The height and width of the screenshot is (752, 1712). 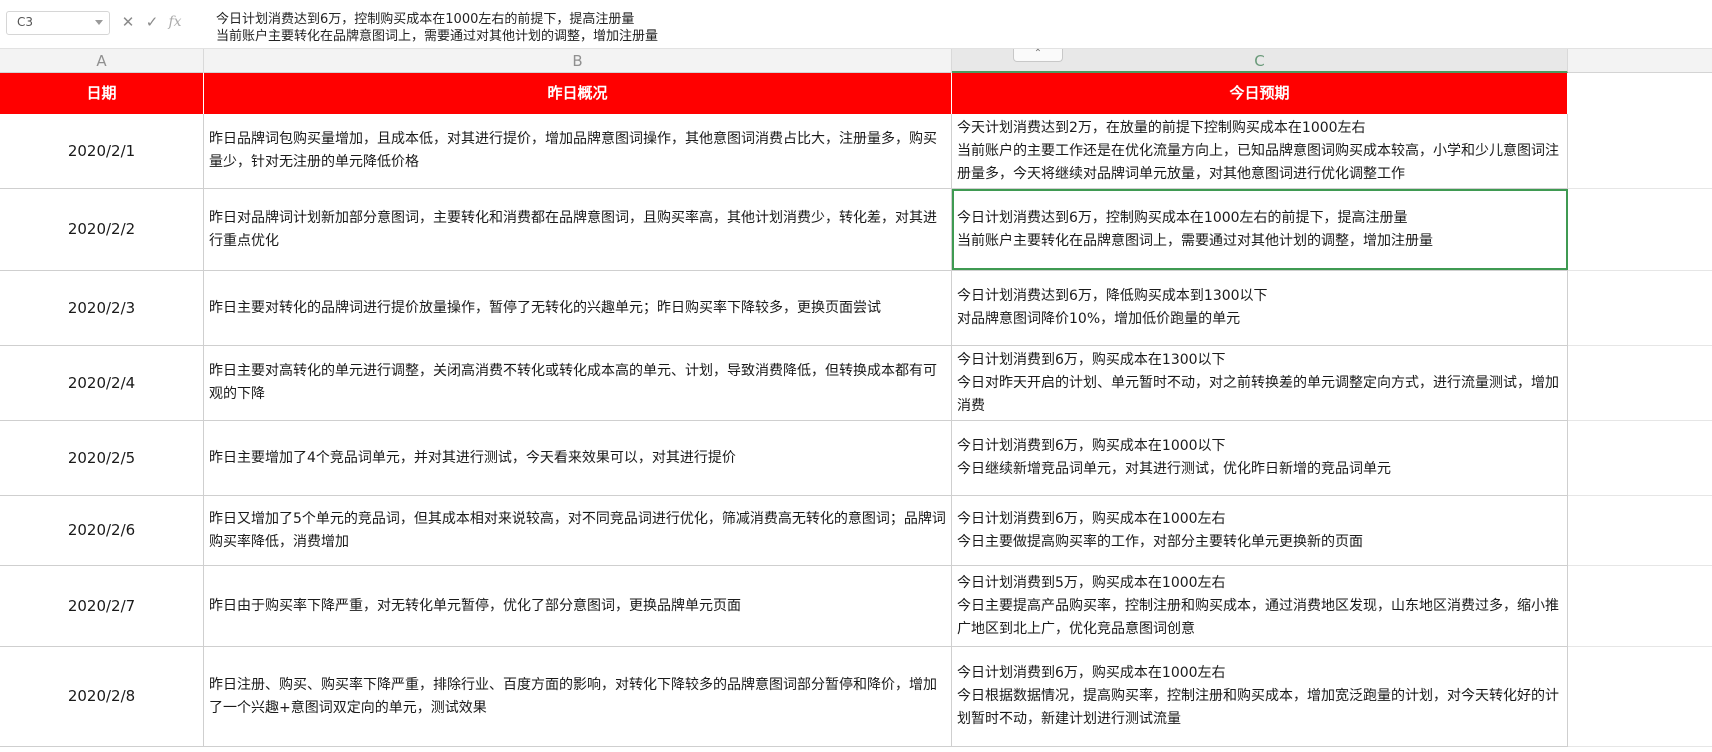 I want to click on formula-line: 今日计划消费达到6万，控制购买成本在1000左右的前提下，提高注册量, so click(x=425, y=19).